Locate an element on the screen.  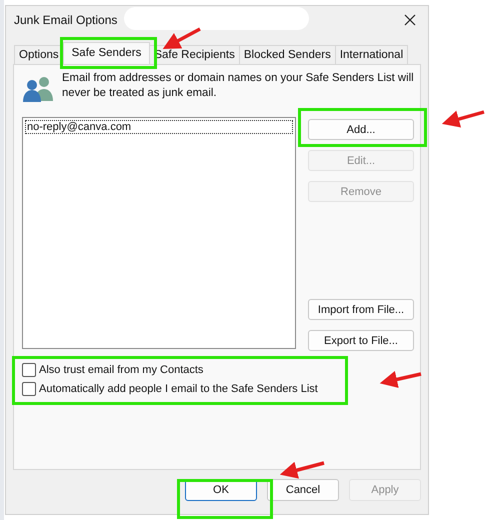
checkbox-label: Automatically add people I email to the Safe Senders List is located at coordinates (178, 389).